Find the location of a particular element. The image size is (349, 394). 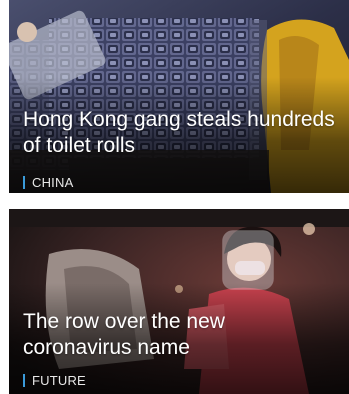

category-tag-label: CHINA is located at coordinates (53, 182).